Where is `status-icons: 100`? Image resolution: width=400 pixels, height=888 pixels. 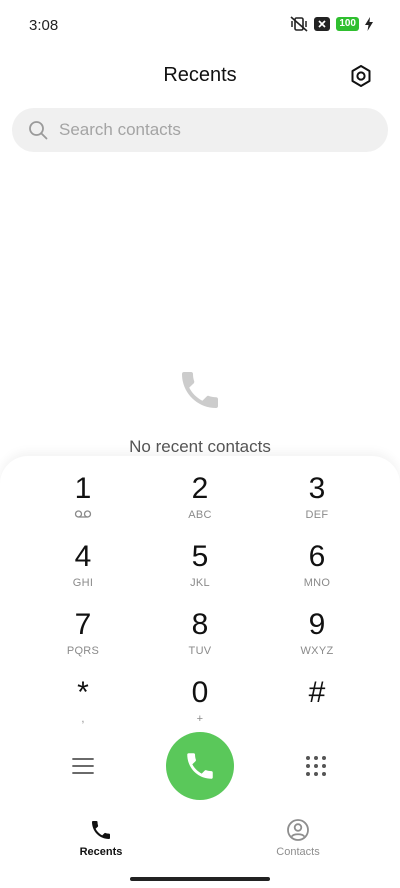 status-icons: 100 is located at coordinates (331, 24).